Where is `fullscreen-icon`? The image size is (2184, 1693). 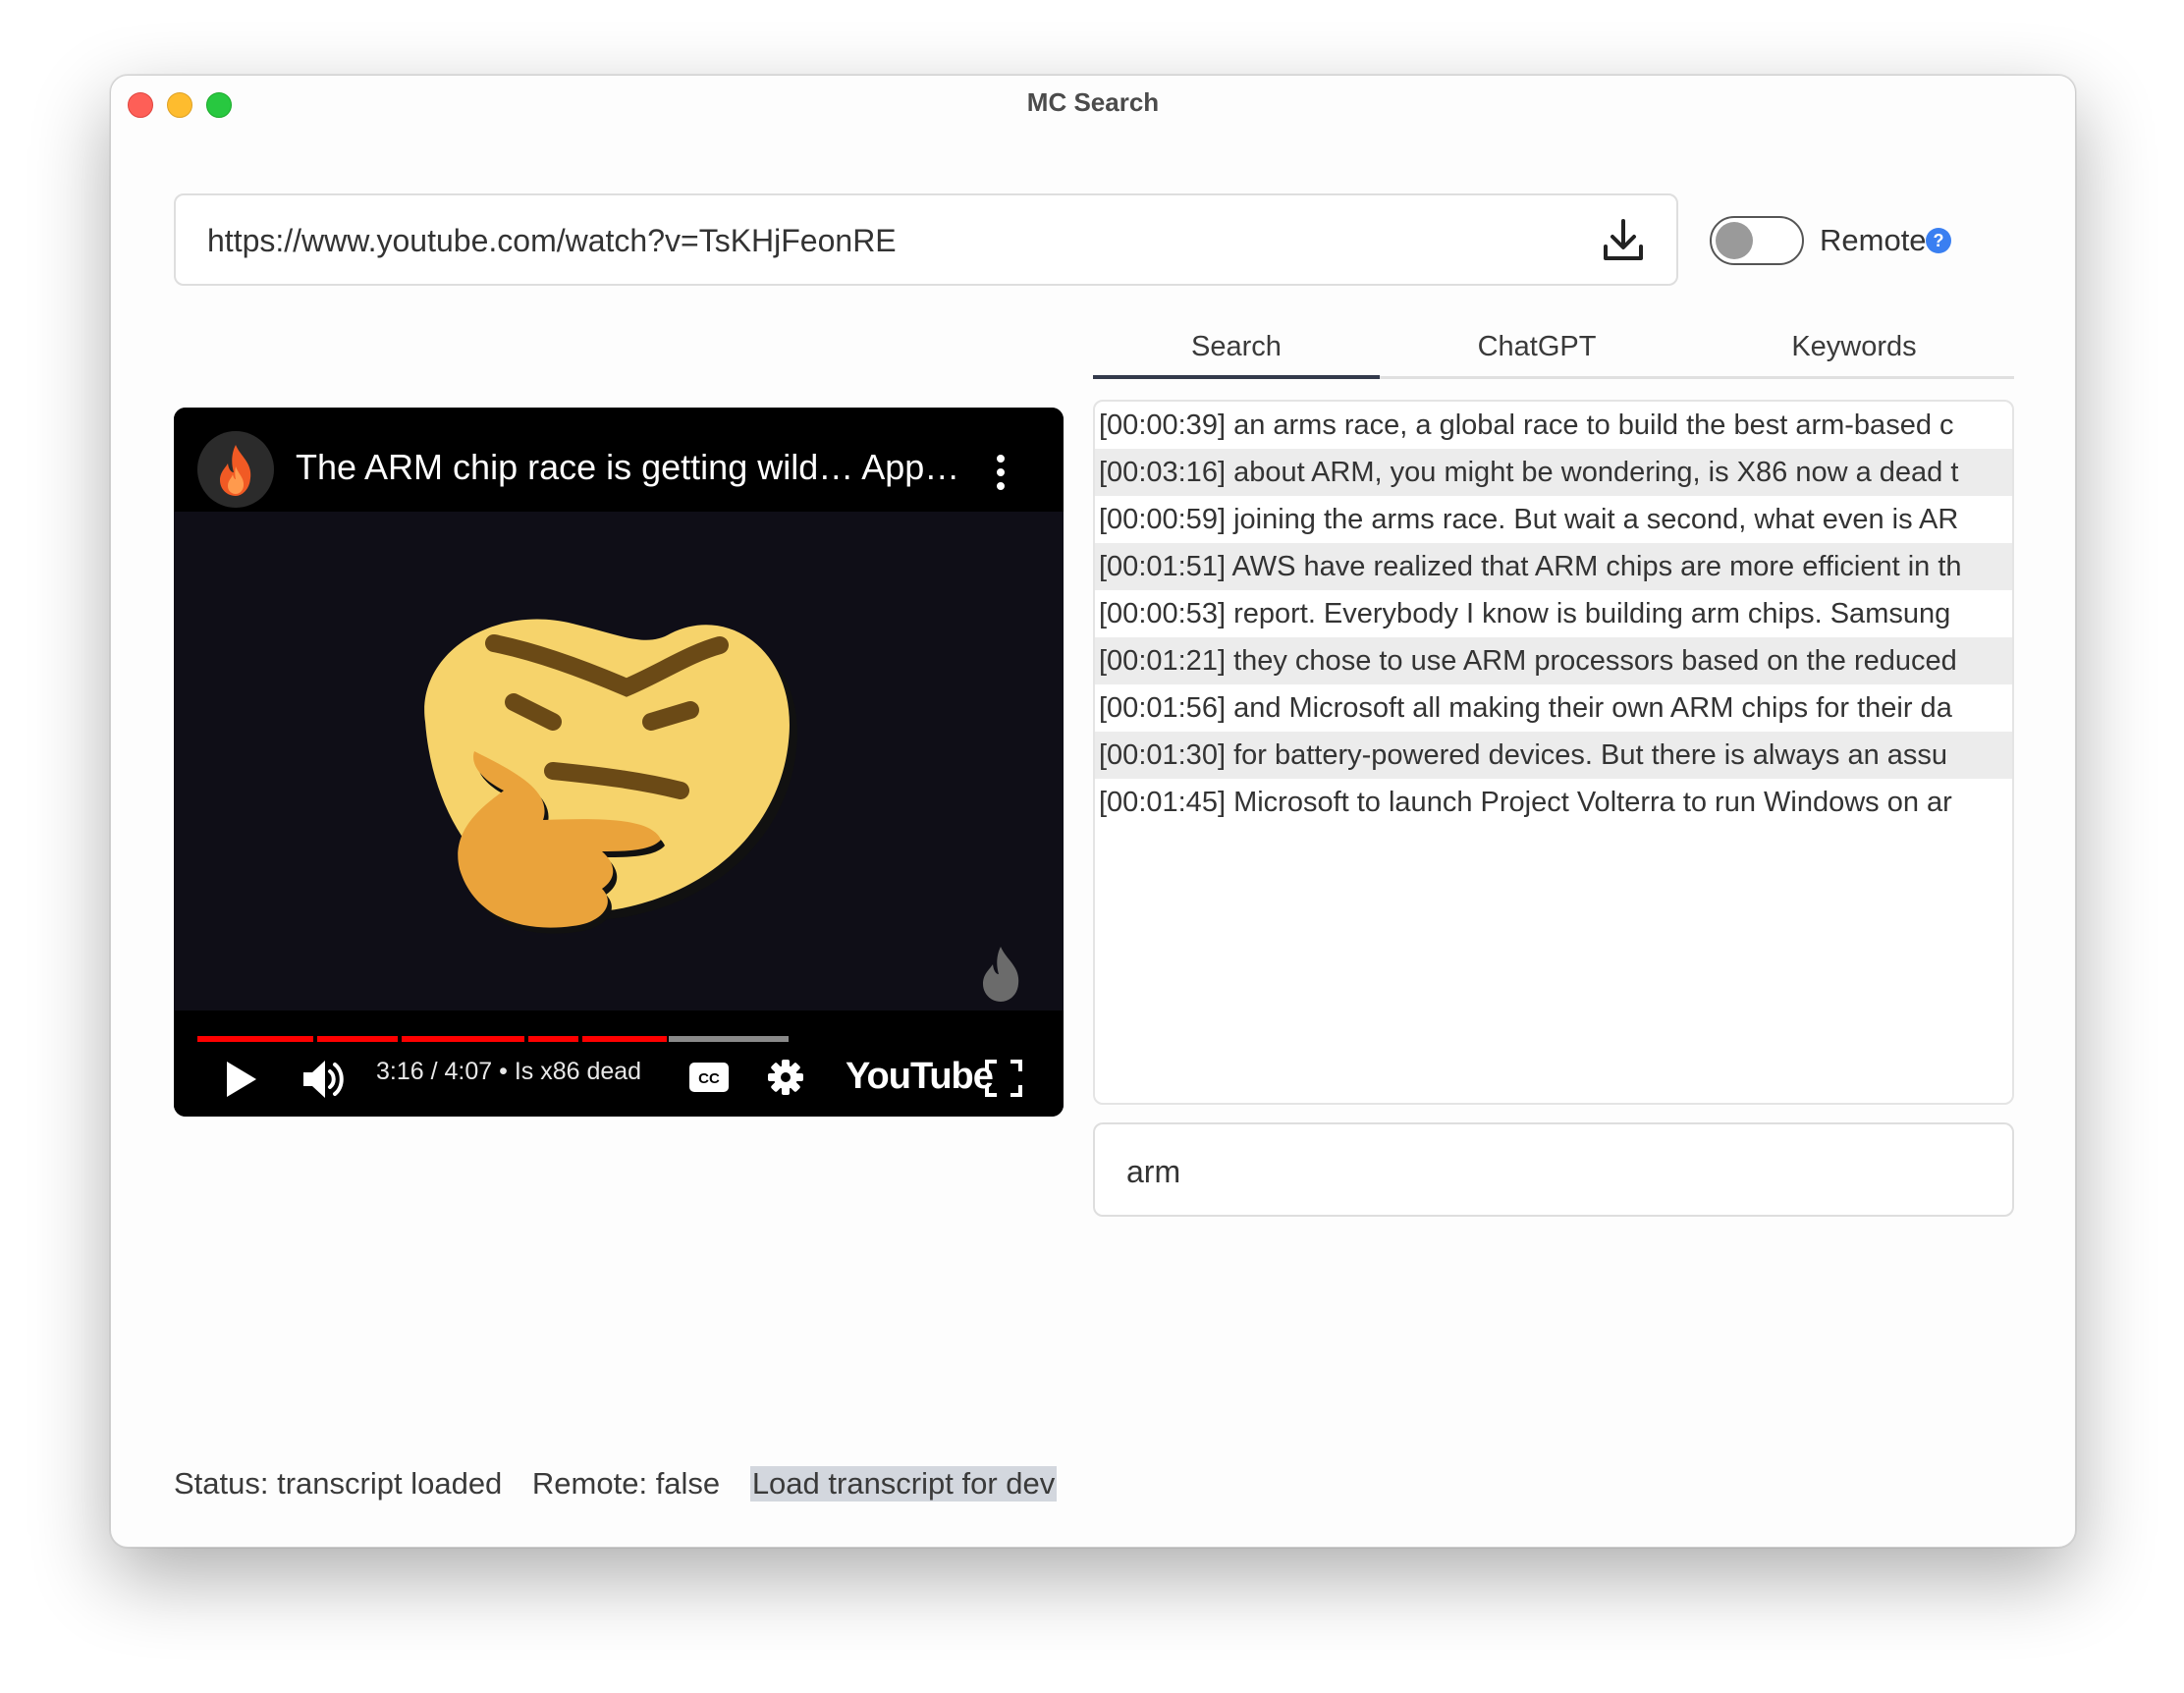
fullscreen-icon is located at coordinates (1003, 1078).